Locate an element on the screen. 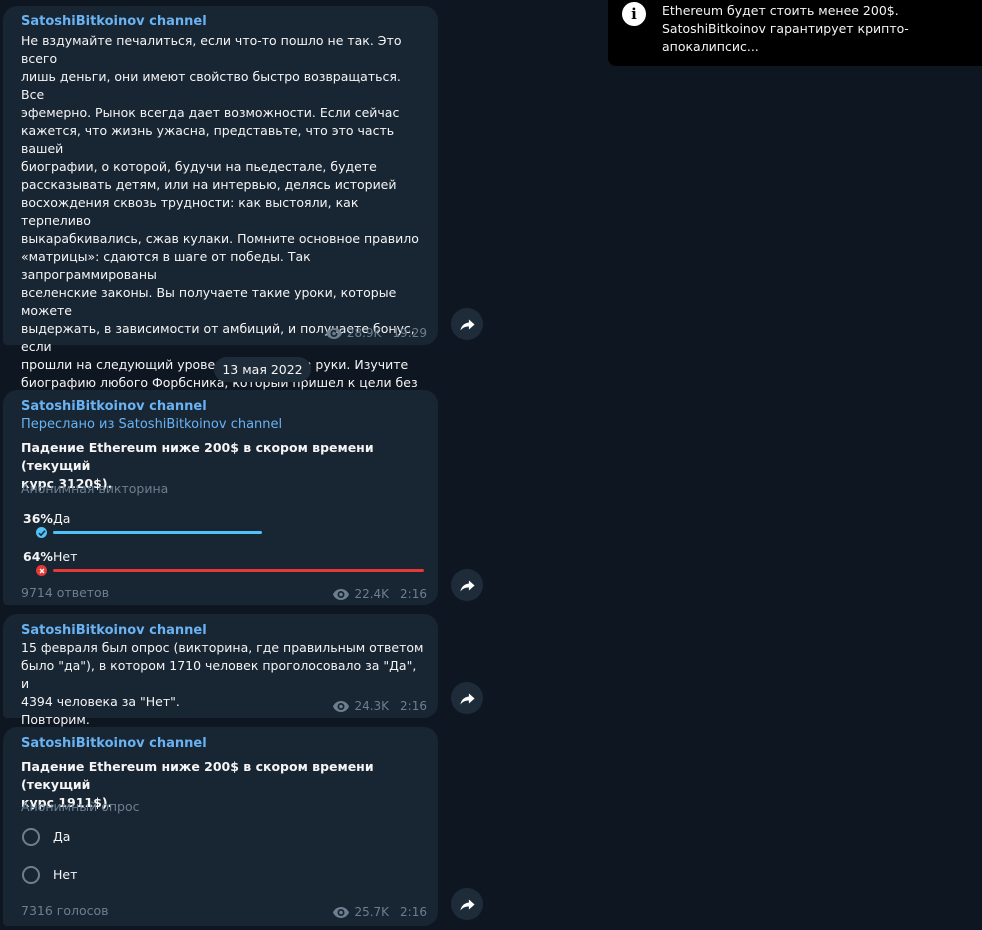 The width and height of the screenshot is (982, 930). answers-count: 9714 ответов is located at coordinates (65, 592).